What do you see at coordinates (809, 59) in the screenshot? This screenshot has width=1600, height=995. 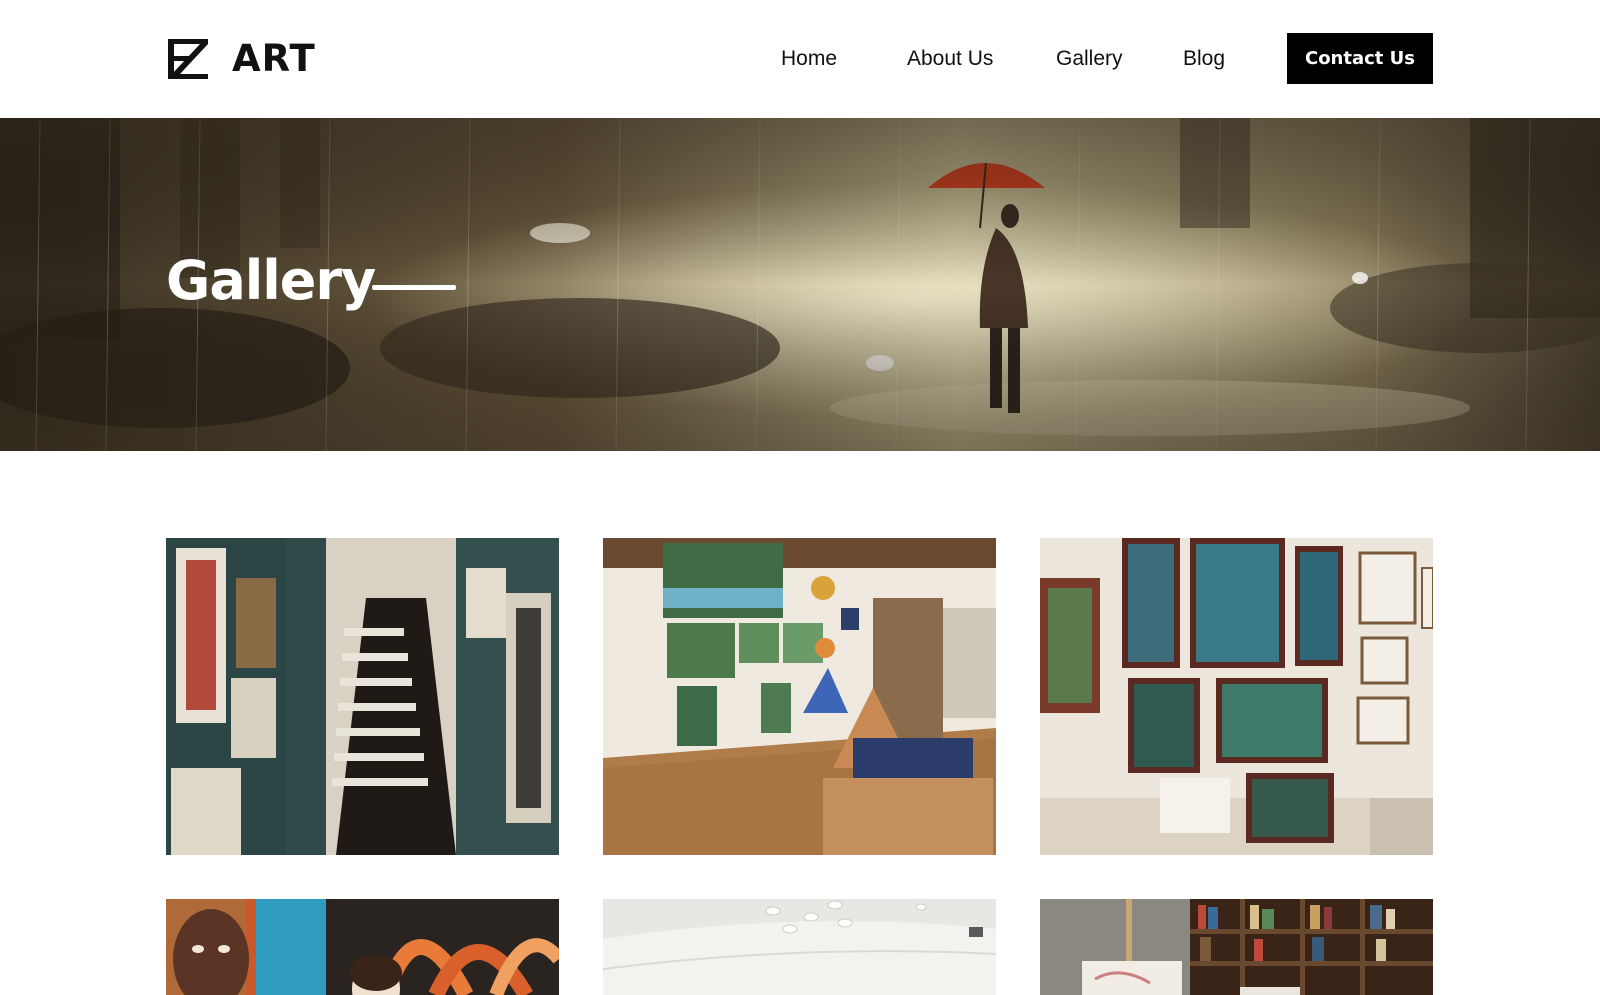 I see `nav-home: Home` at bounding box center [809, 59].